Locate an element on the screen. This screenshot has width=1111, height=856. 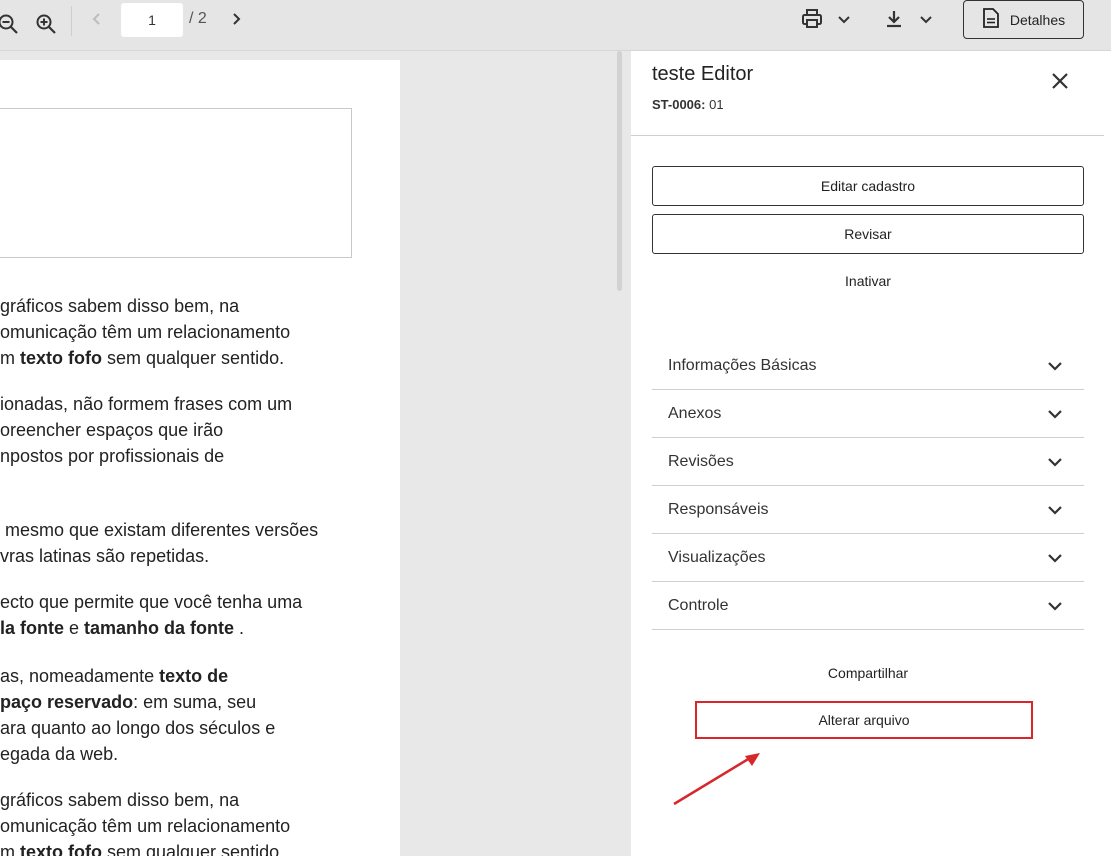
document-text-line: la fonte e tamanho da fonte . is located at coordinates (200, 628).